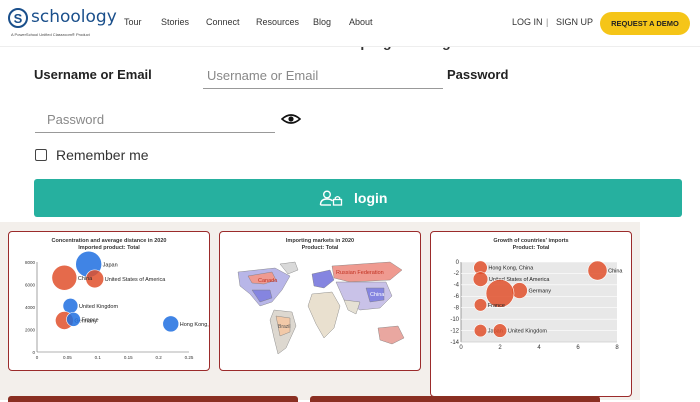 The height and width of the screenshot is (402, 700). I want to click on data-label: Germany, so click(539, 292).